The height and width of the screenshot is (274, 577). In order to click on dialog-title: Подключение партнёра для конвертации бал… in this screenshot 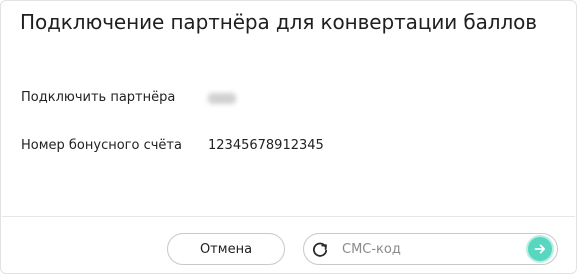, I will do `click(278, 22)`.